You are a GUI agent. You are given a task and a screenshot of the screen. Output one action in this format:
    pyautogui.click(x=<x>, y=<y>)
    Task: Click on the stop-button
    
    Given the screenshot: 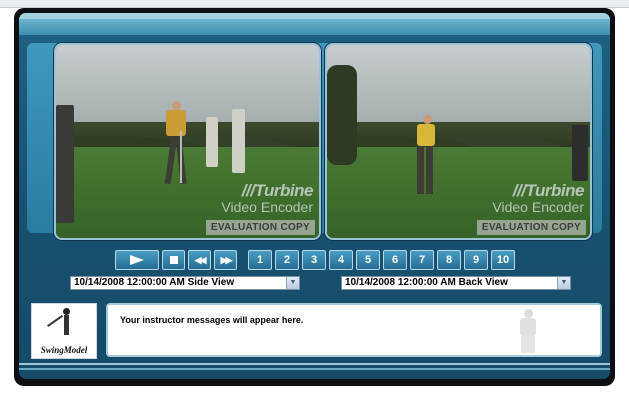 What is the action you would take?
    pyautogui.click(x=173, y=260)
    